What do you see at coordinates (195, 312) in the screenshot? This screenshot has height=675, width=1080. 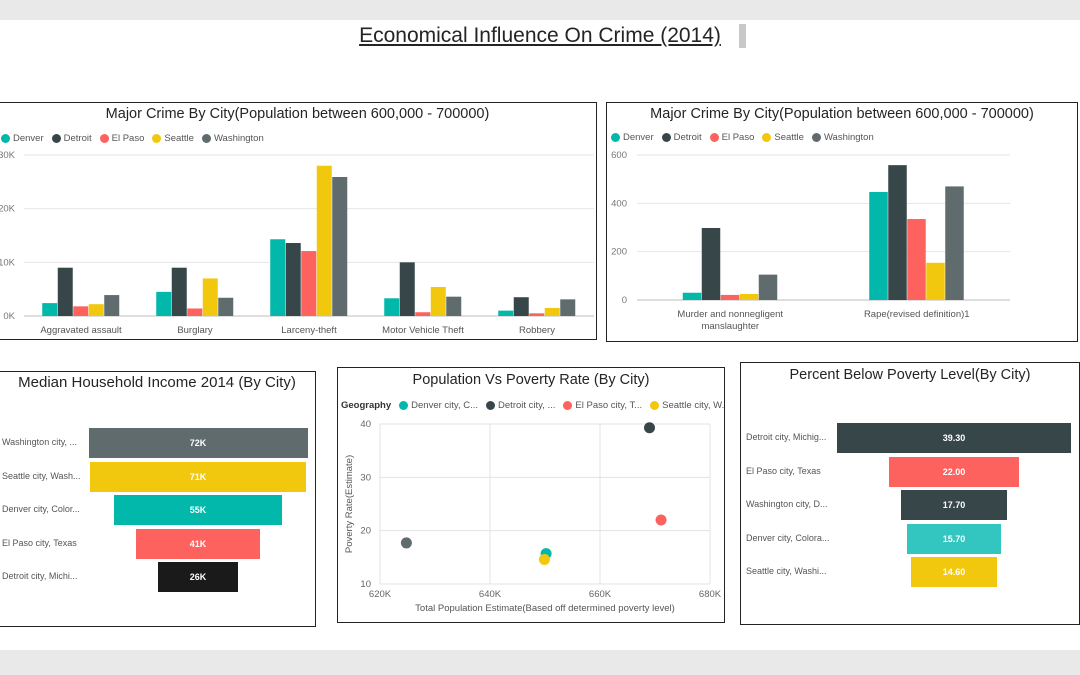 I see `bar-el-paso-burglary` at bounding box center [195, 312].